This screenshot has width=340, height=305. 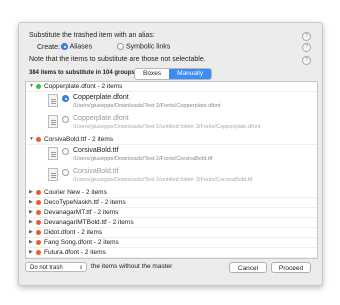 What do you see at coordinates (171, 223) in the screenshot?
I see `group-row: ▶ DevanagariMTBold.ttf - 2 items` at bounding box center [171, 223].